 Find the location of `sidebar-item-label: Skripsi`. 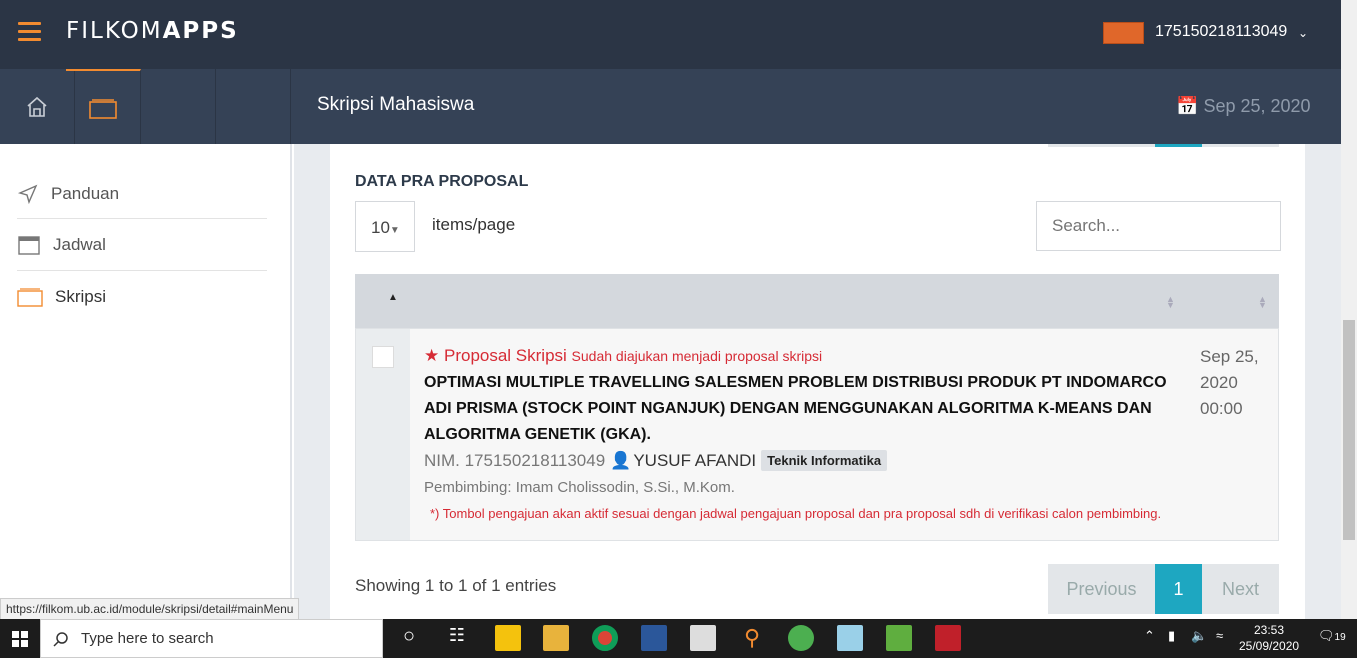

sidebar-item-label: Skripsi is located at coordinates (81, 296).